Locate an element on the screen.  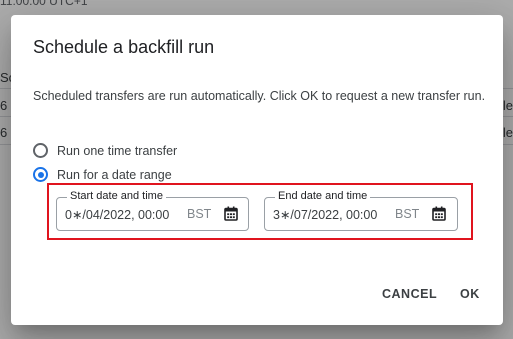
cancel-button: CANCEL is located at coordinates (409, 294).